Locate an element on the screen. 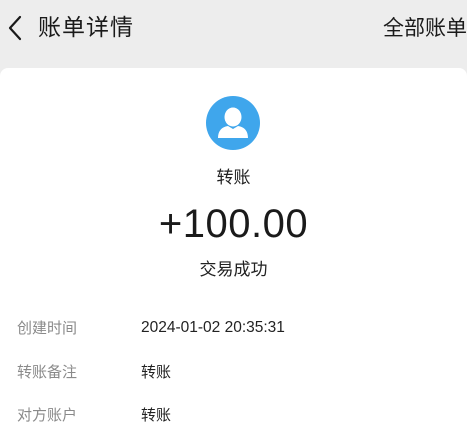 This screenshot has height=440, width=467. back-button is located at coordinates (15, 28).